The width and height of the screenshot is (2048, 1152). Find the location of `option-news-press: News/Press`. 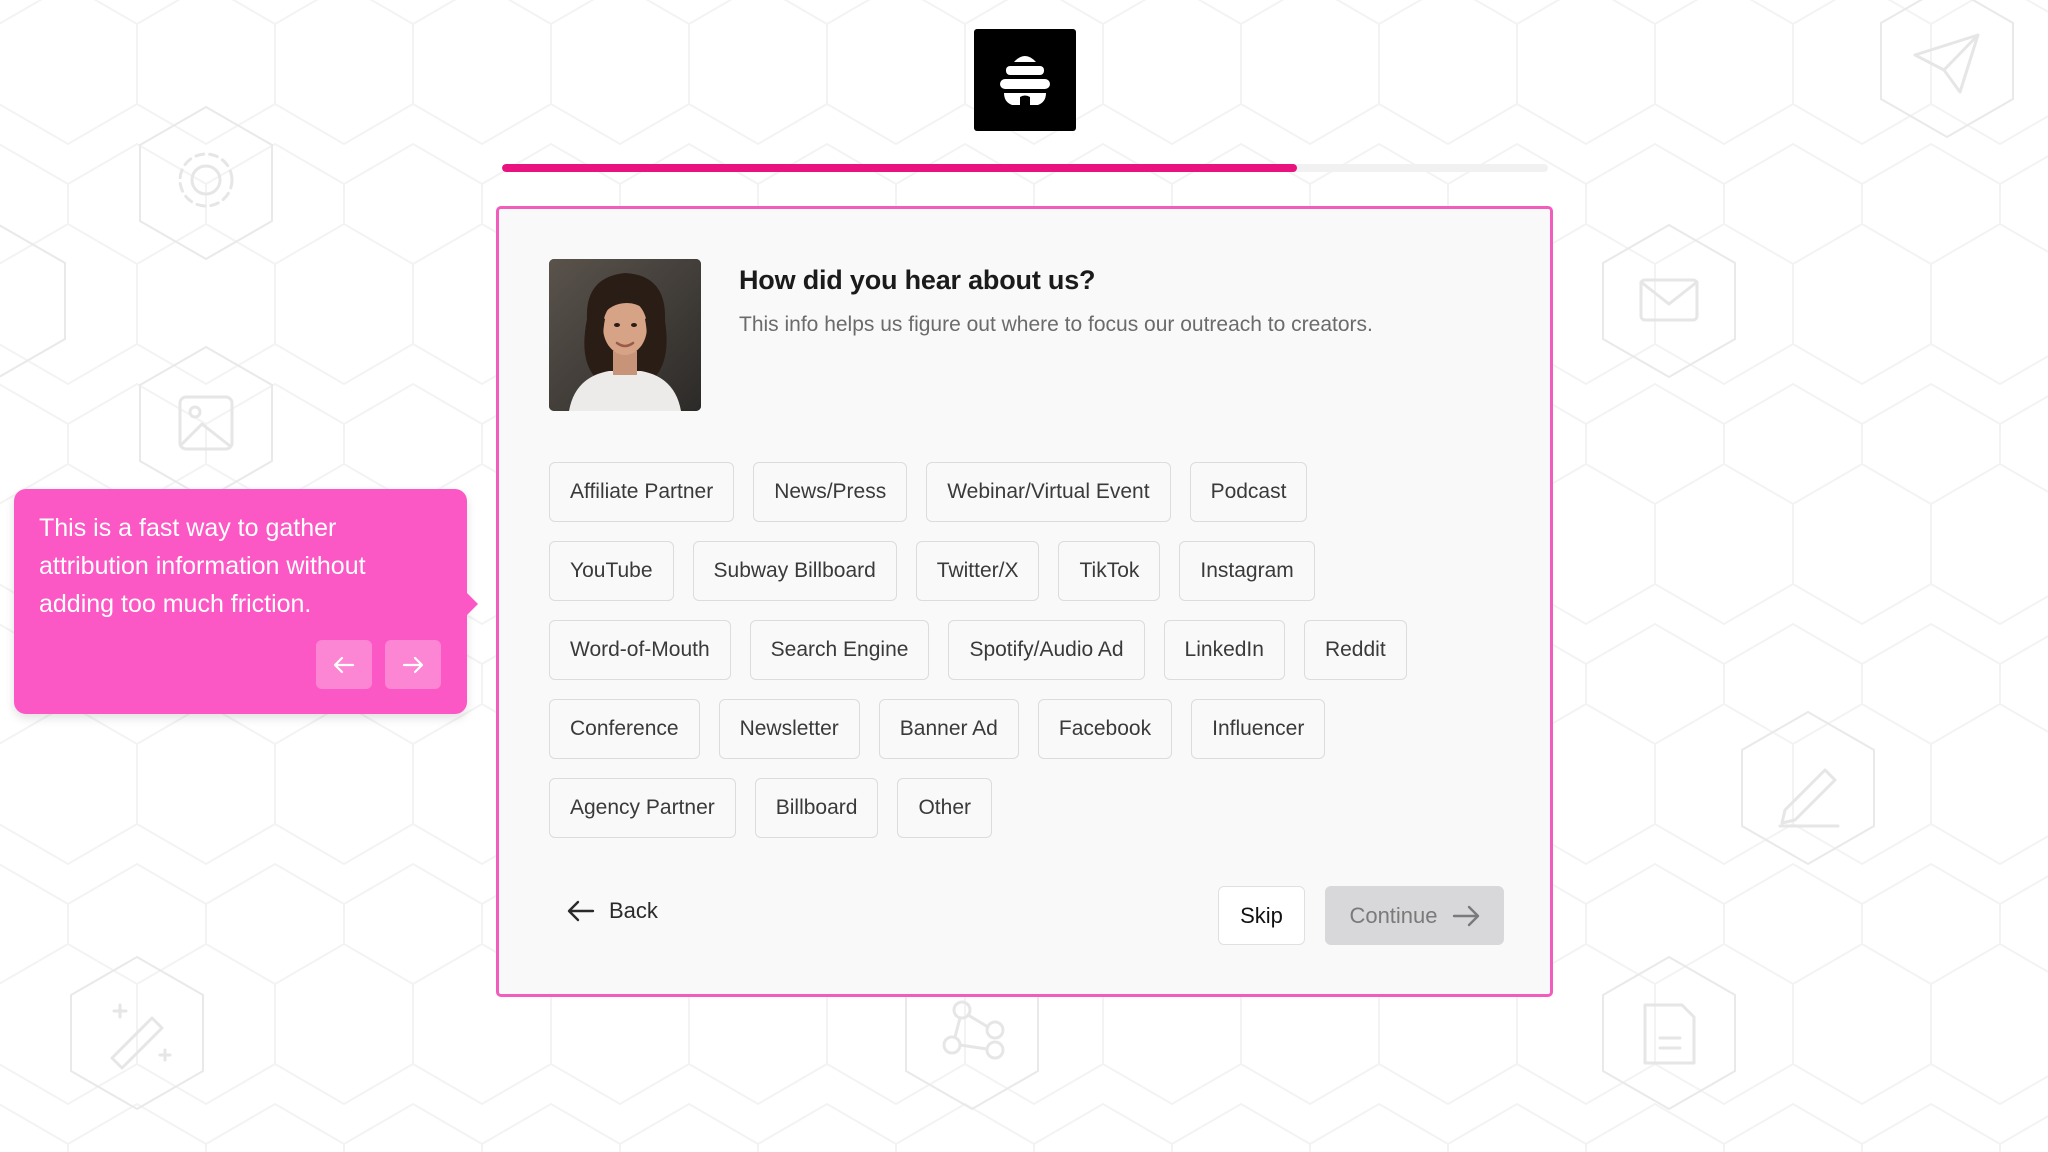

option-news-press: News/Press is located at coordinates (830, 492).